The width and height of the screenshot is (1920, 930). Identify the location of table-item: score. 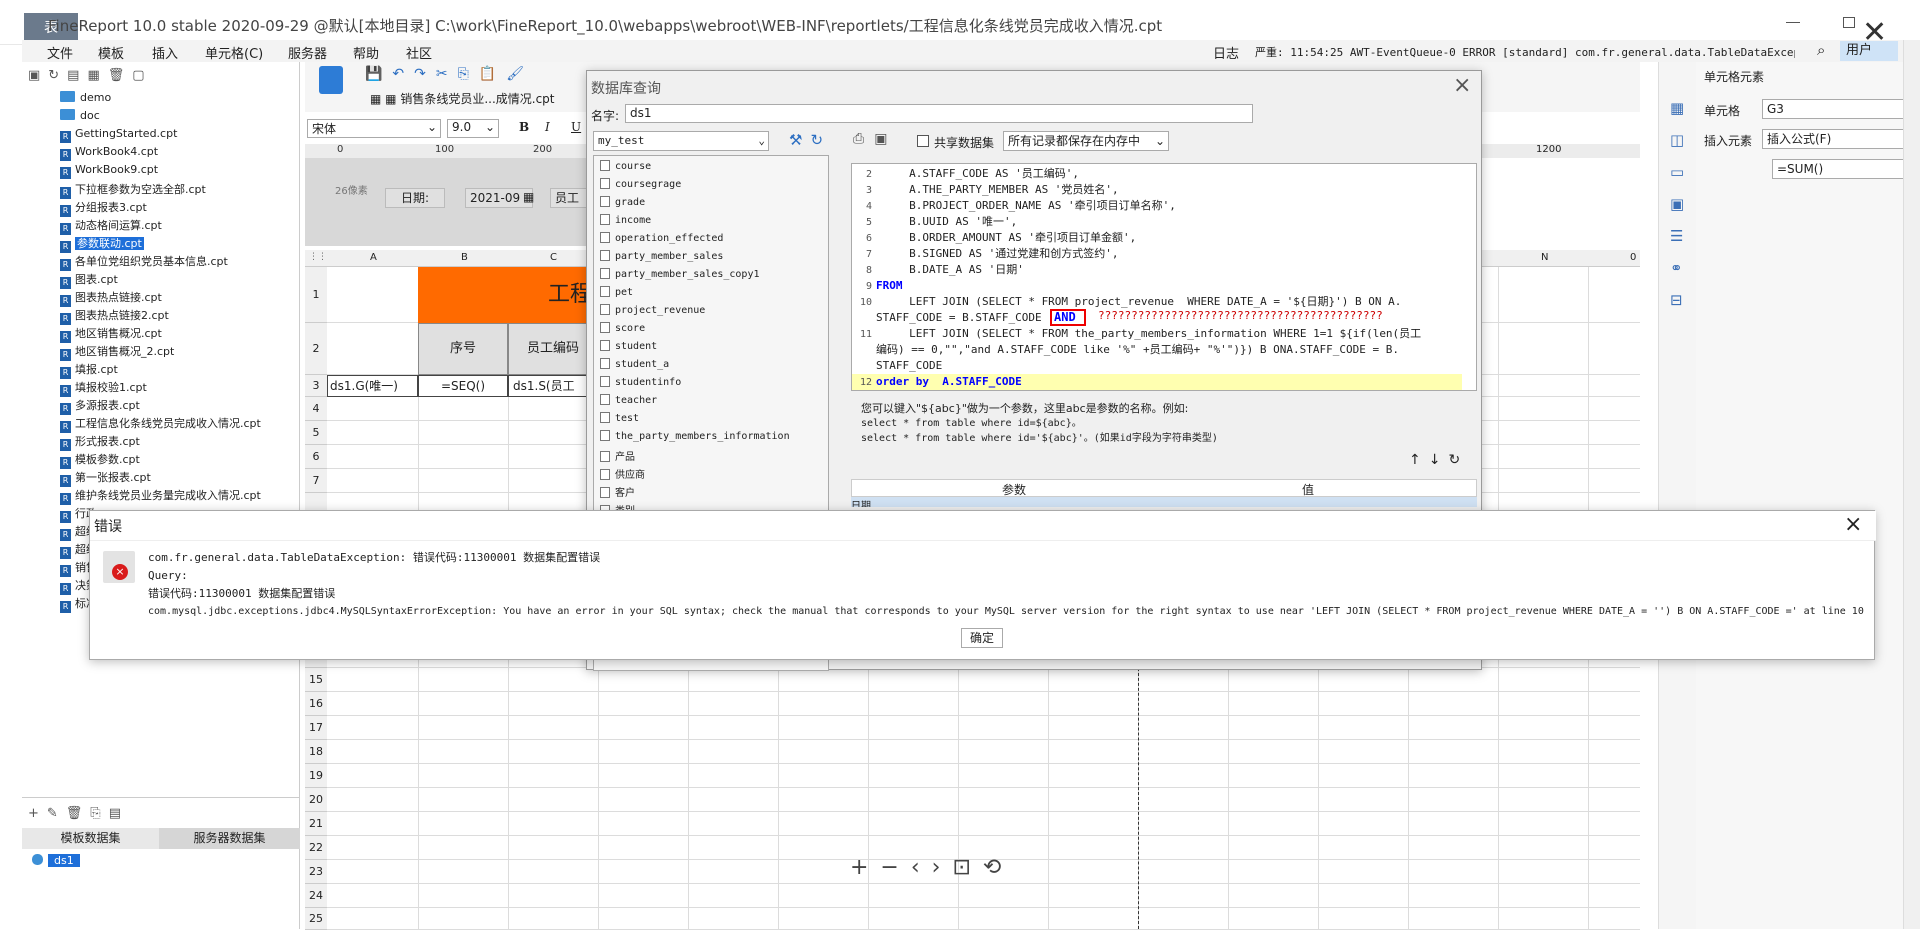
(622, 331).